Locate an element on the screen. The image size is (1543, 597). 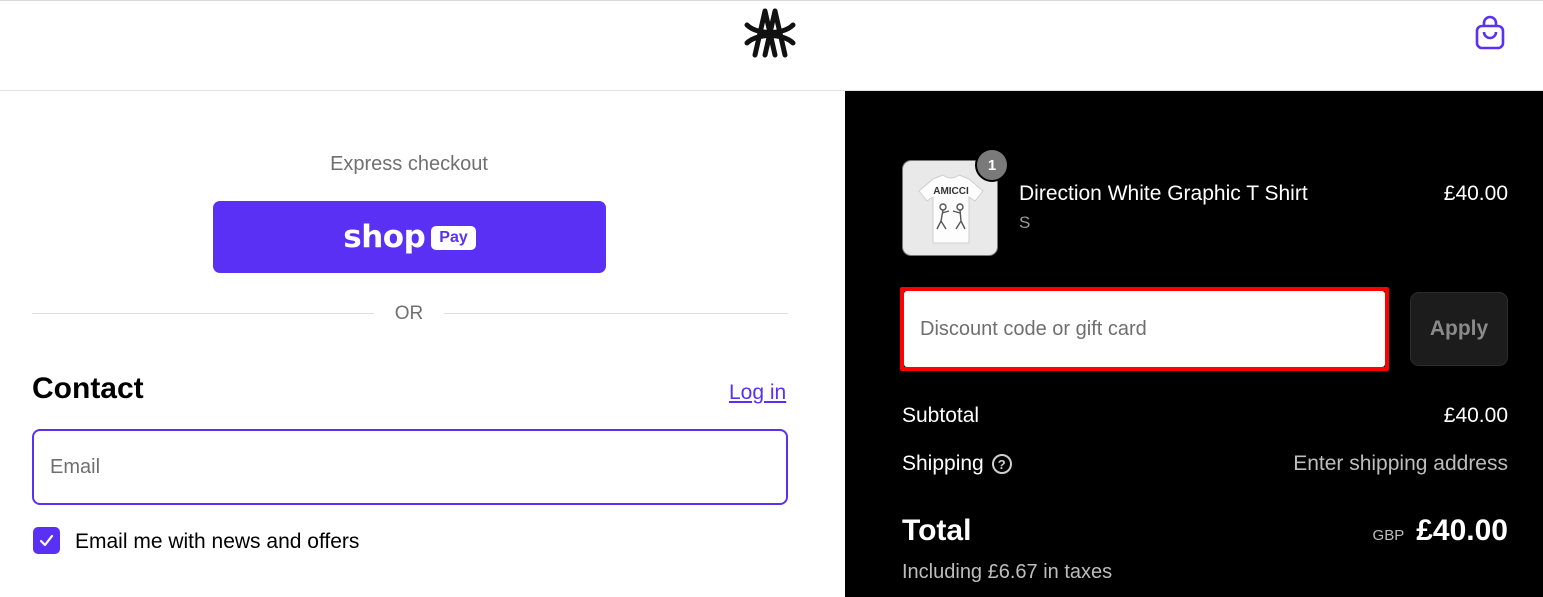
amicci-monogram-logo-icon is located at coordinates (770, 33).